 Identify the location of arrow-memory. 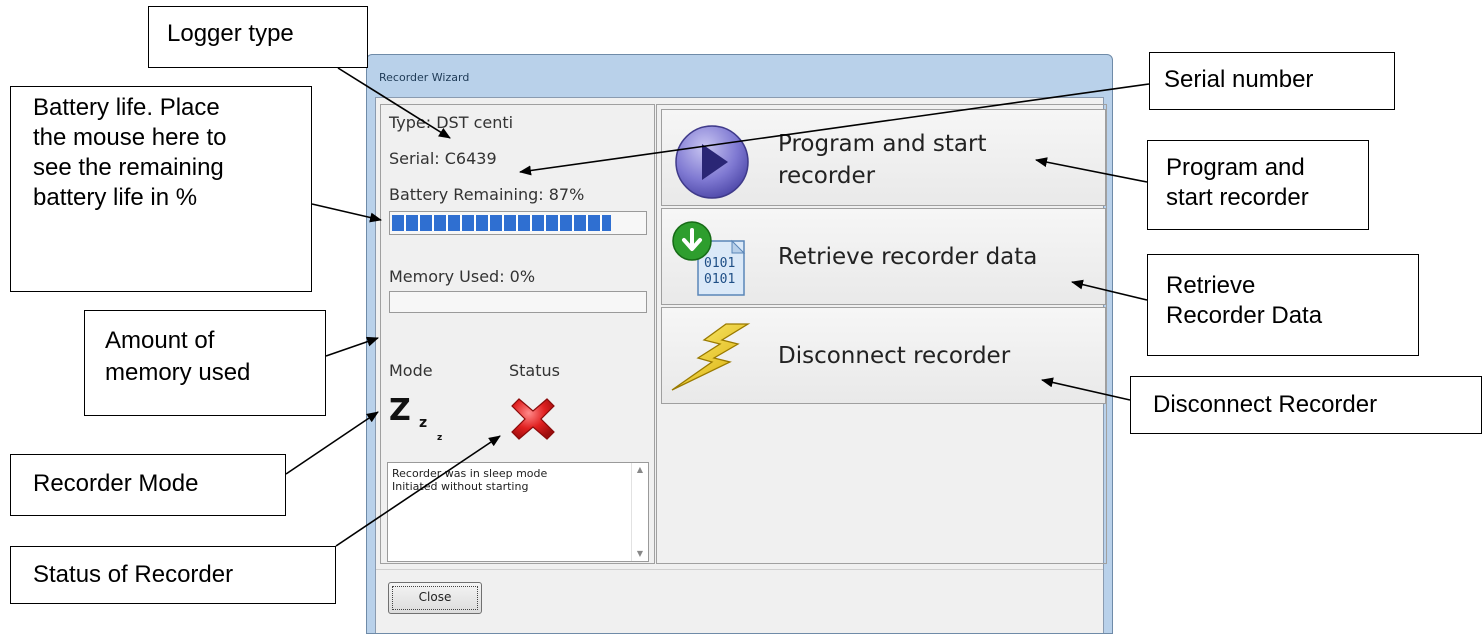
(352, 346).